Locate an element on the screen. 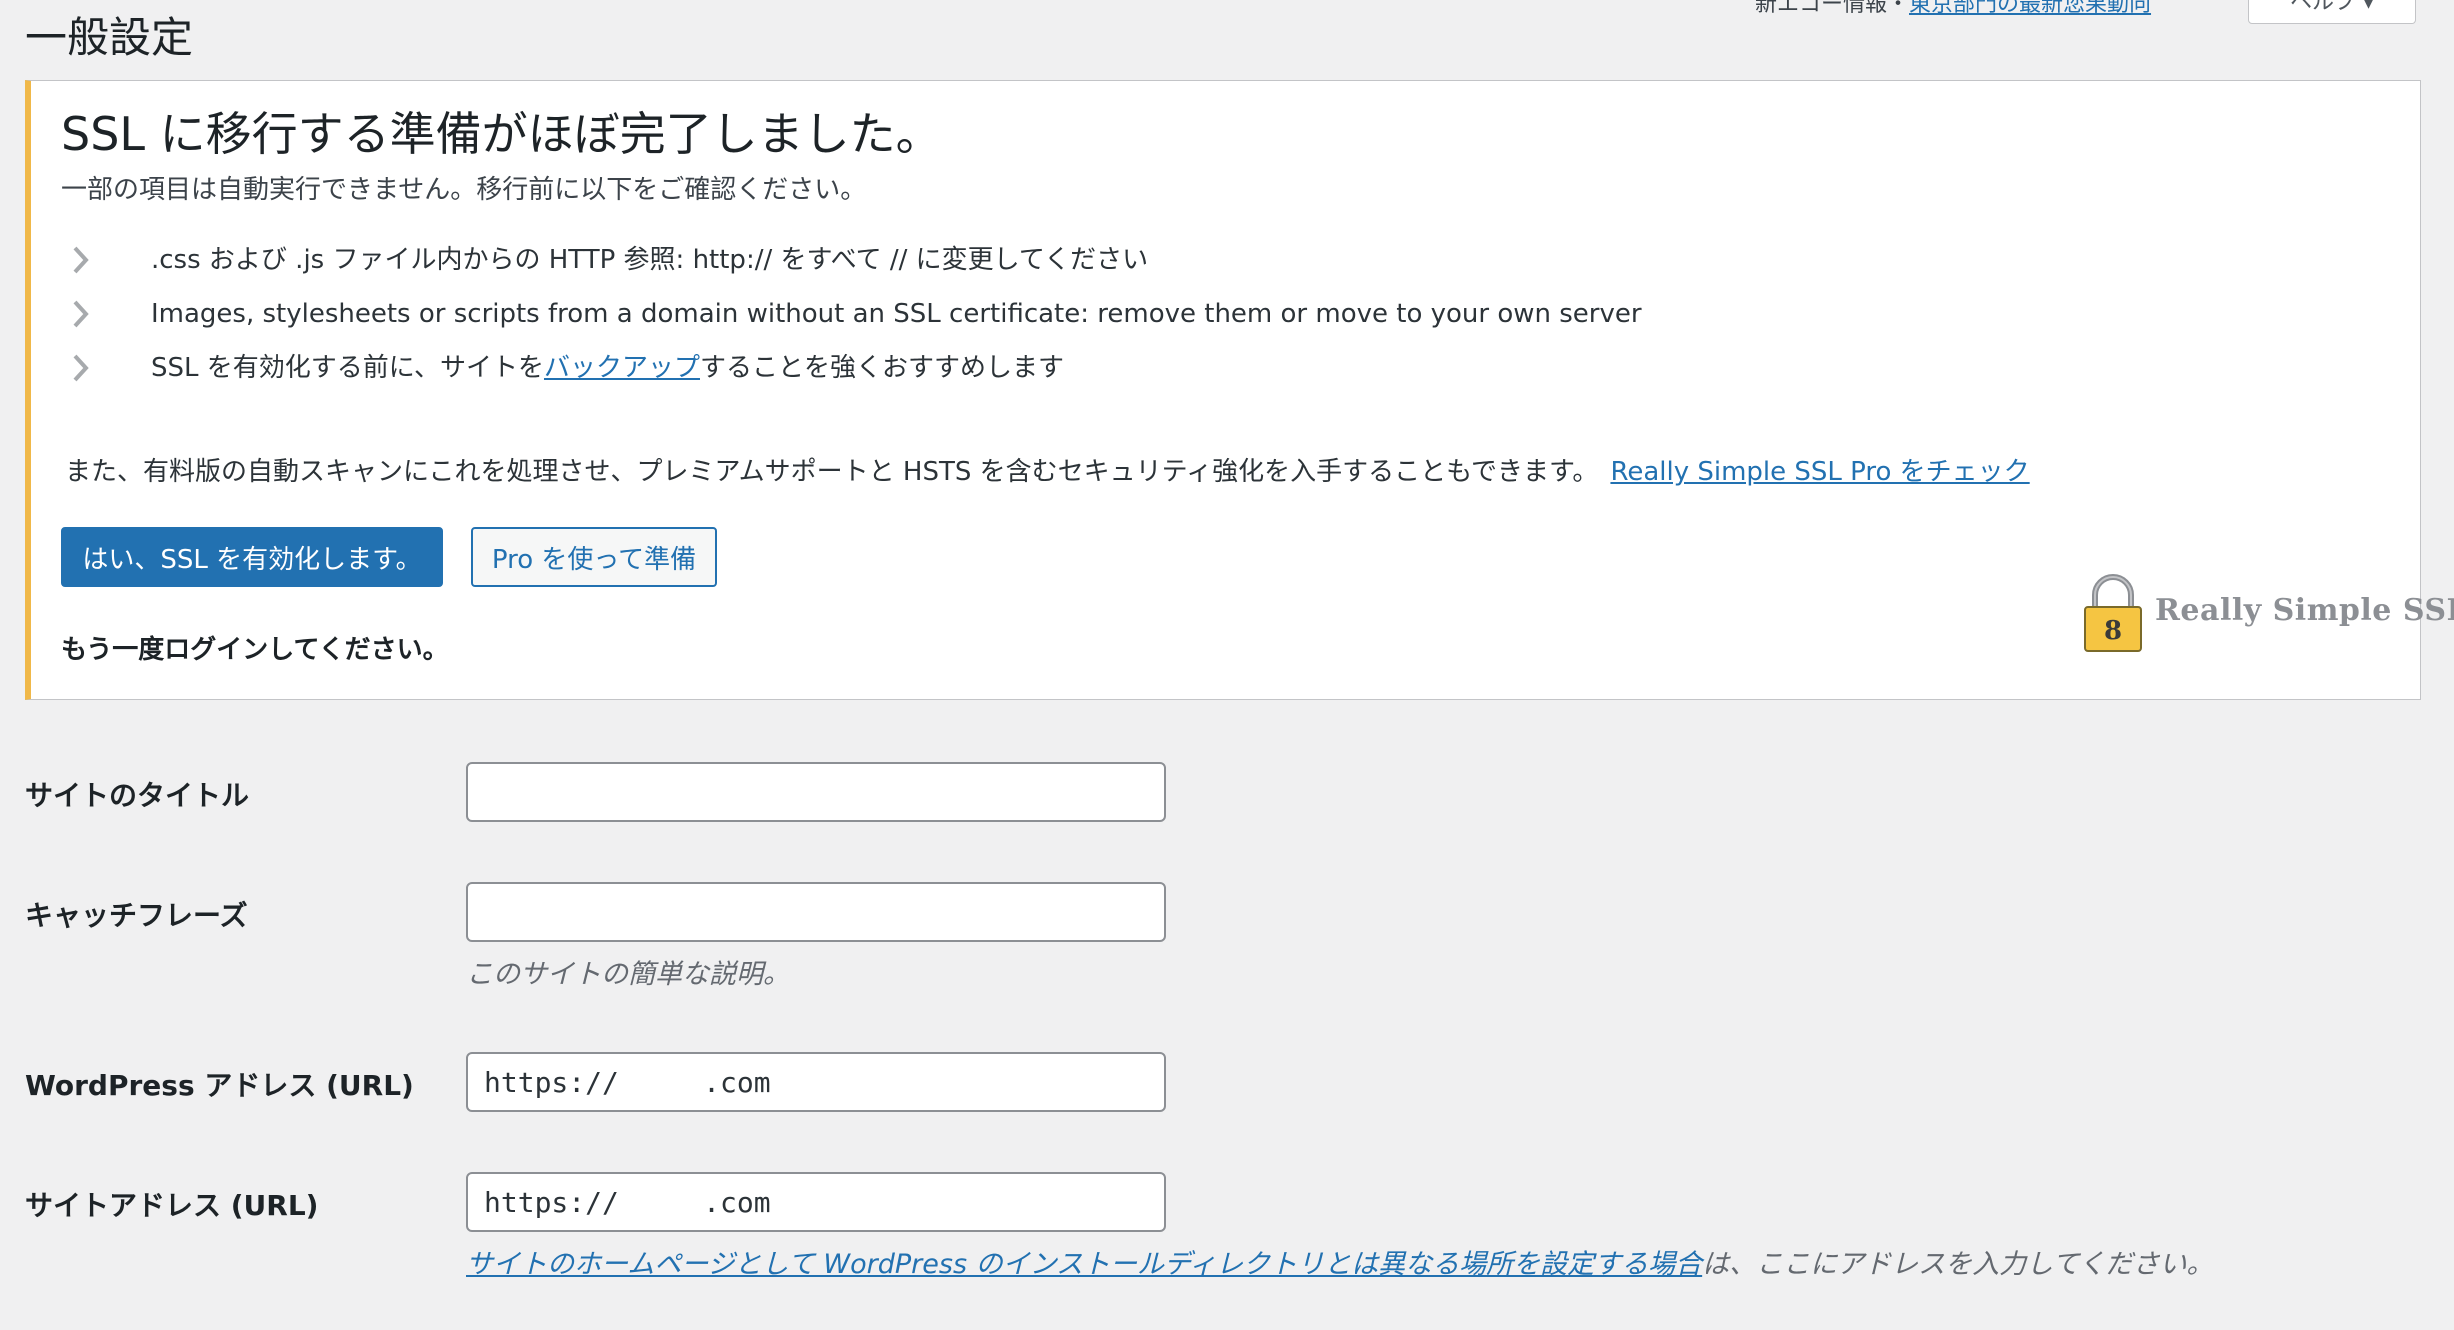 The height and width of the screenshot is (1330, 2454). site-title-input is located at coordinates (816, 792).